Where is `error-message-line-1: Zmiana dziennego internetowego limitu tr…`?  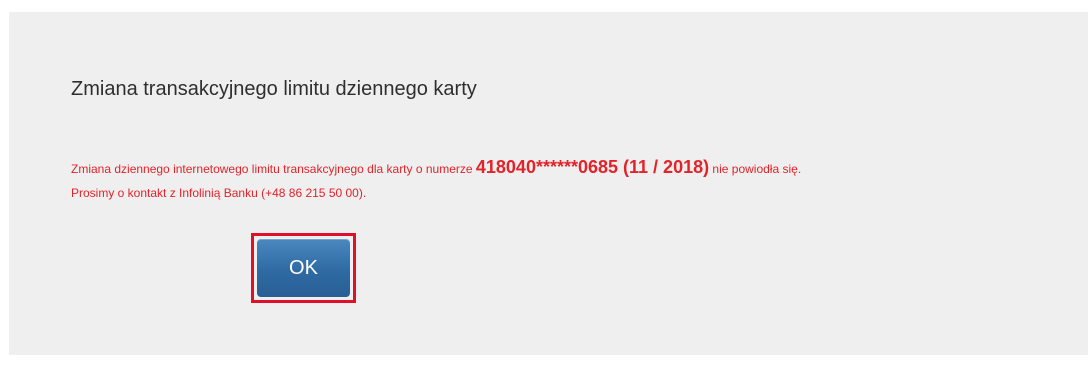
error-message-line-1: Zmiana dziennego internetowego limitu tr… is located at coordinates (576, 168).